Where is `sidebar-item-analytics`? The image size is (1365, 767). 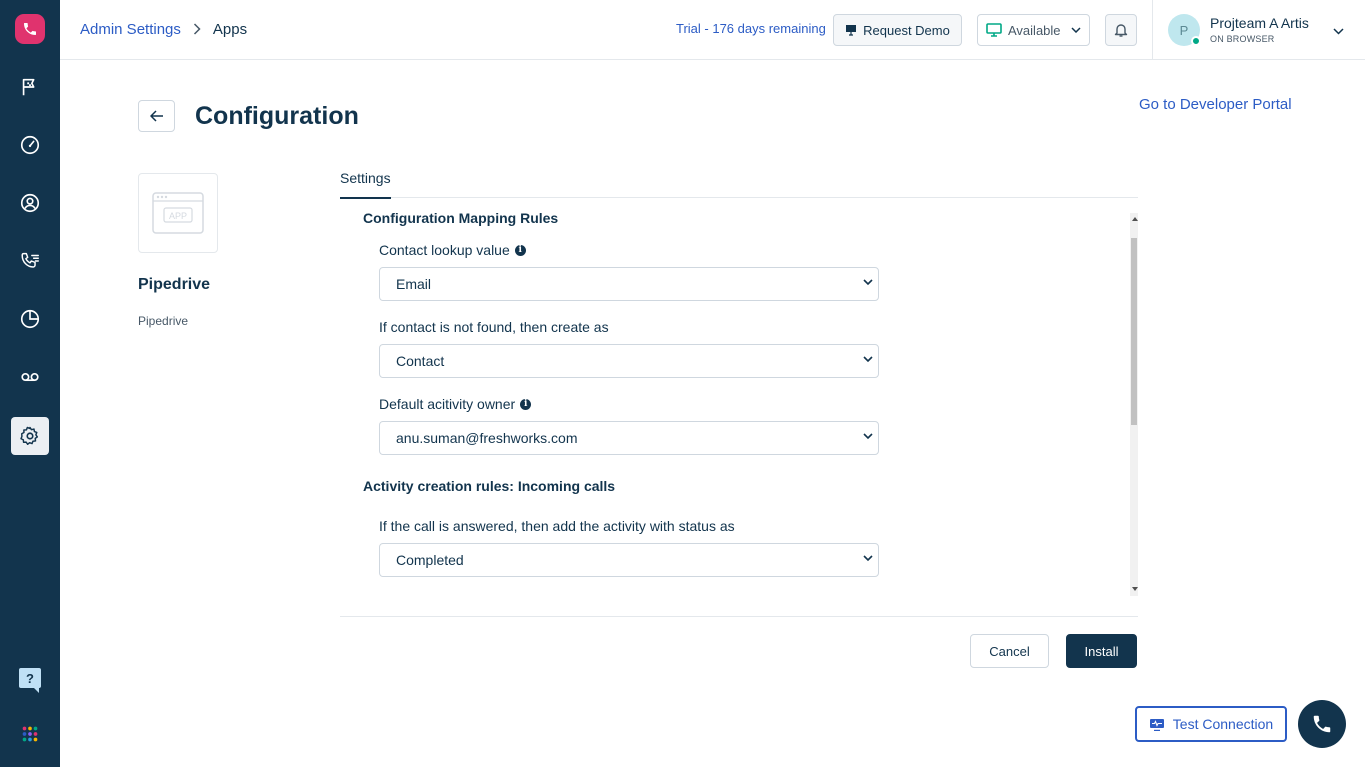 sidebar-item-analytics is located at coordinates (30, 319).